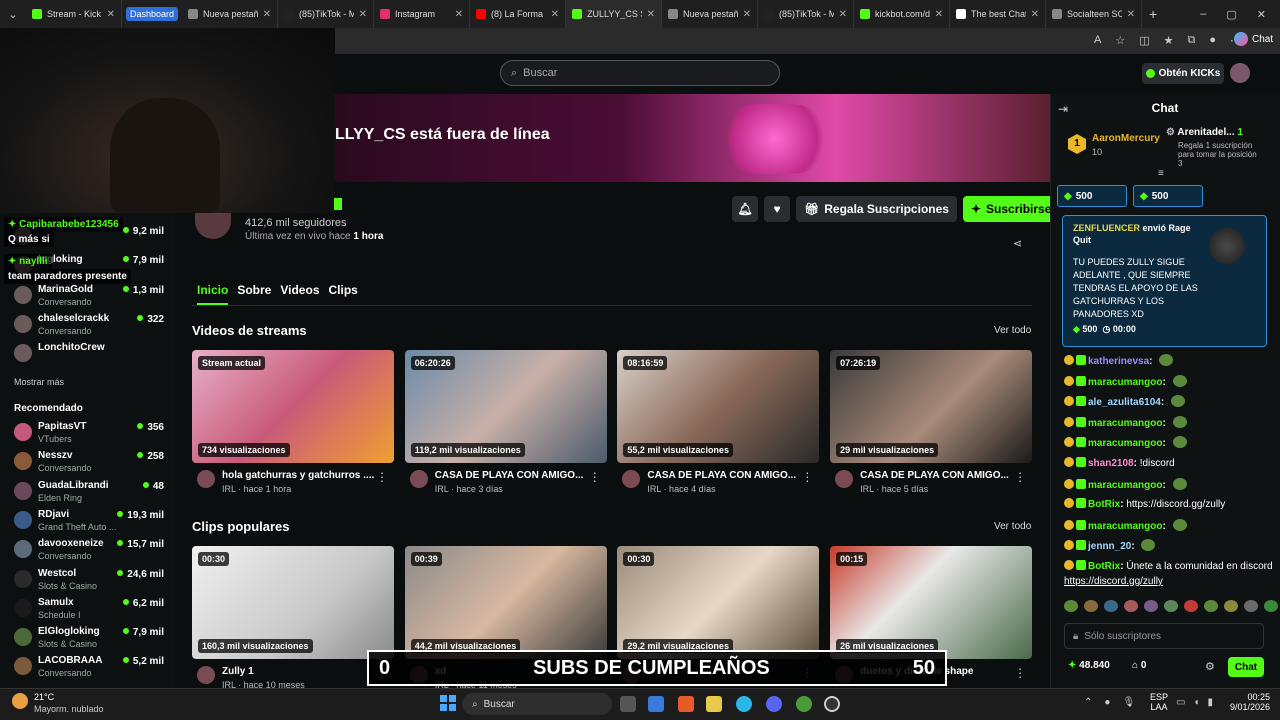 This screenshot has width=1280, height=720. What do you see at coordinates (1168, 196) in the screenshot?
I see `goal-chip: ◆ 500` at bounding box center [1168, 196].